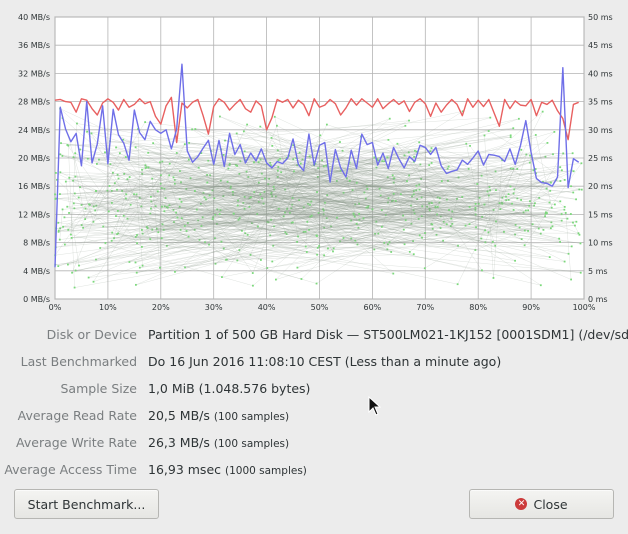 The width and height of the screenshot is (628, 534). I want to click on prop-value-group: 16,93 msec (1000 samples), so click(227, 469).